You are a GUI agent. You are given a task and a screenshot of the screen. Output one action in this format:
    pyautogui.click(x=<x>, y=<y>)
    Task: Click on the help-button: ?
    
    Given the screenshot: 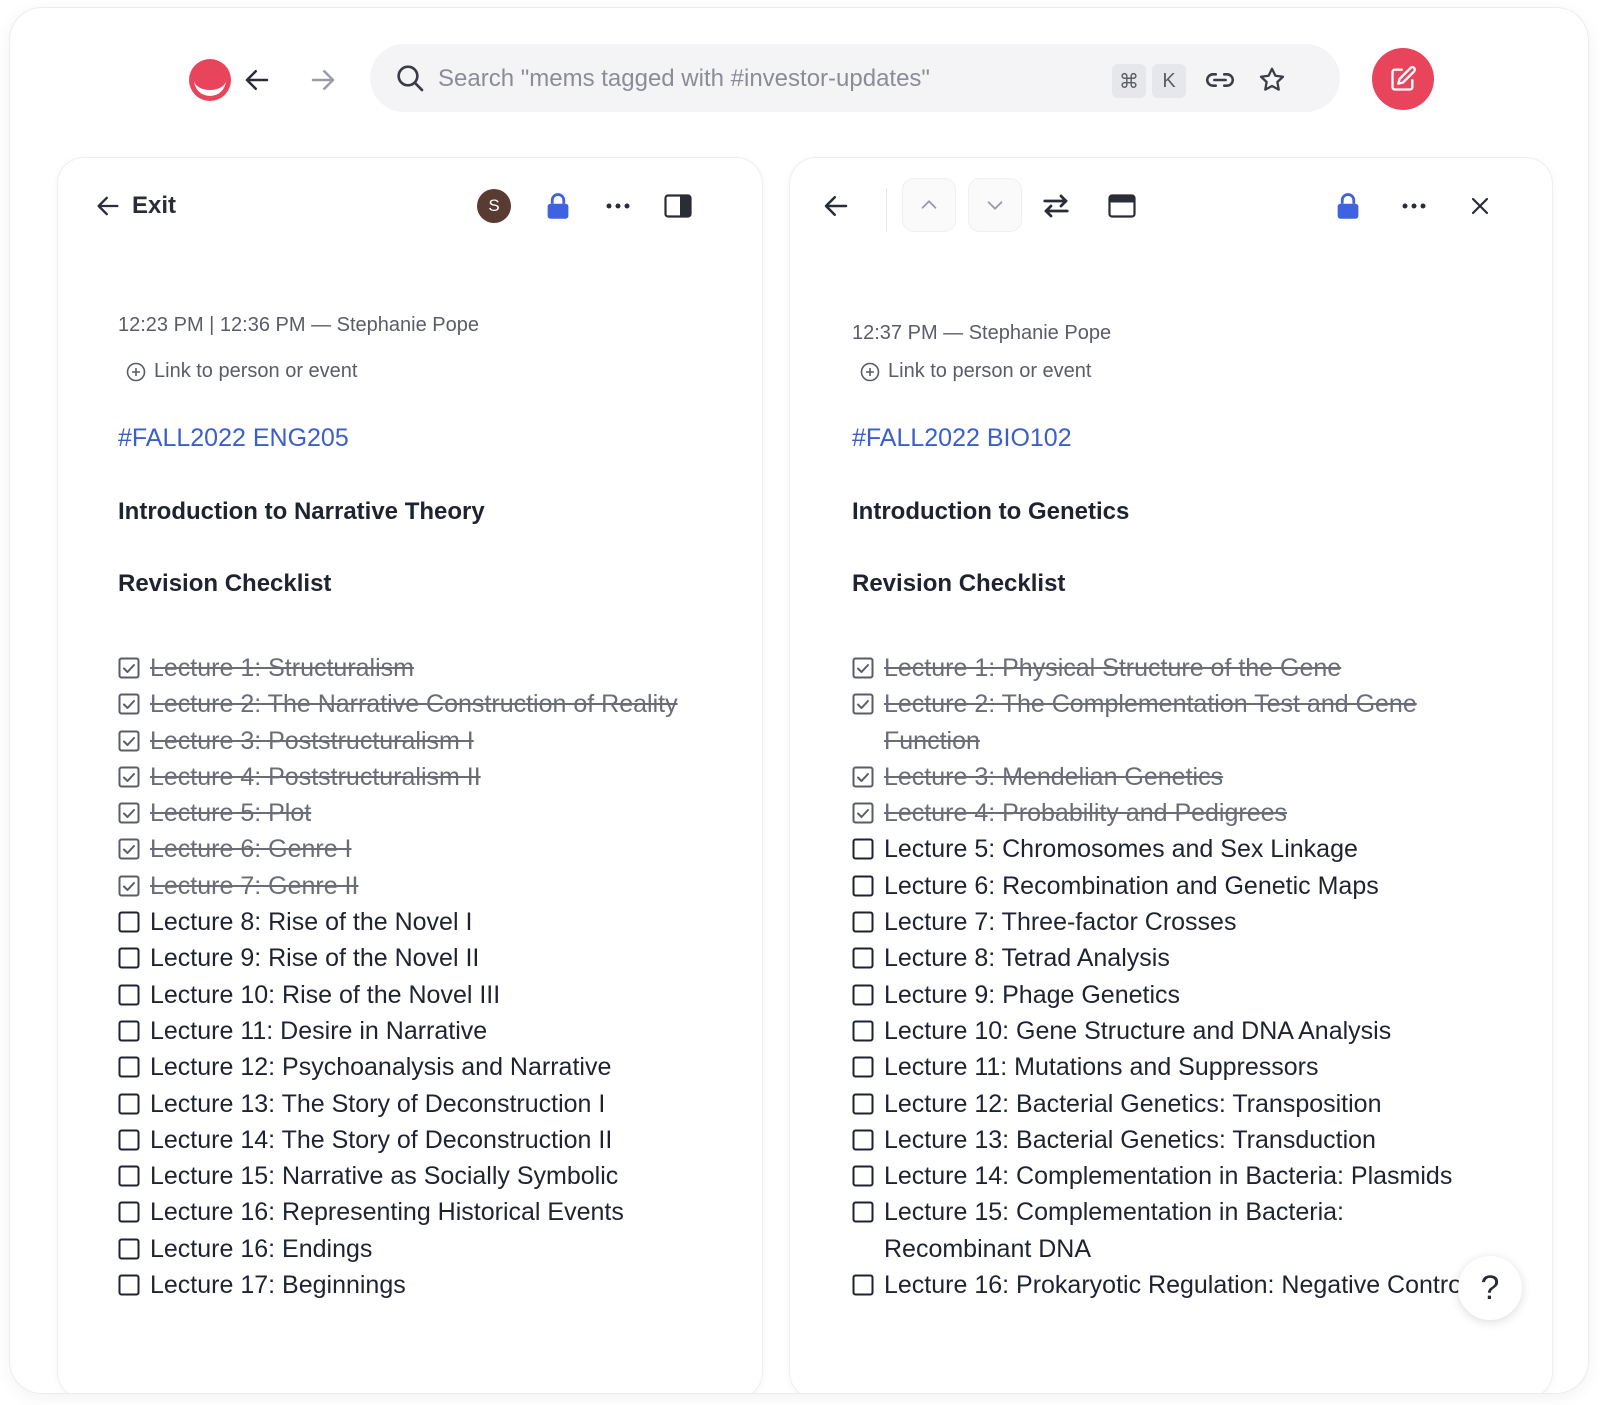 What is the action you would take?
    pyautogui.click(x=1490, y=1288)
    